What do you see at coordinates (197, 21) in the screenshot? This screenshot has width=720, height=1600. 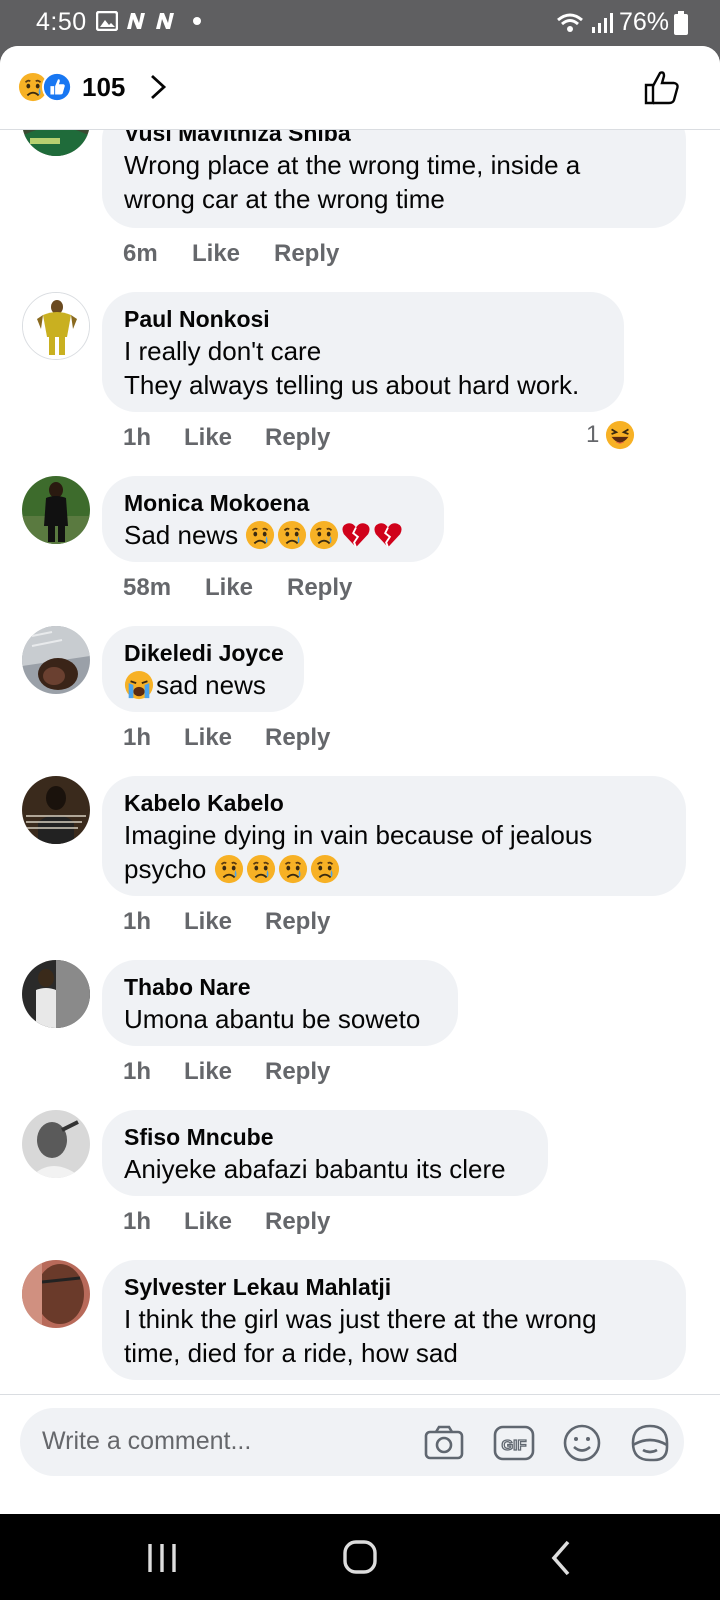 I see `notification-dot` at bounding box center [197, 21].